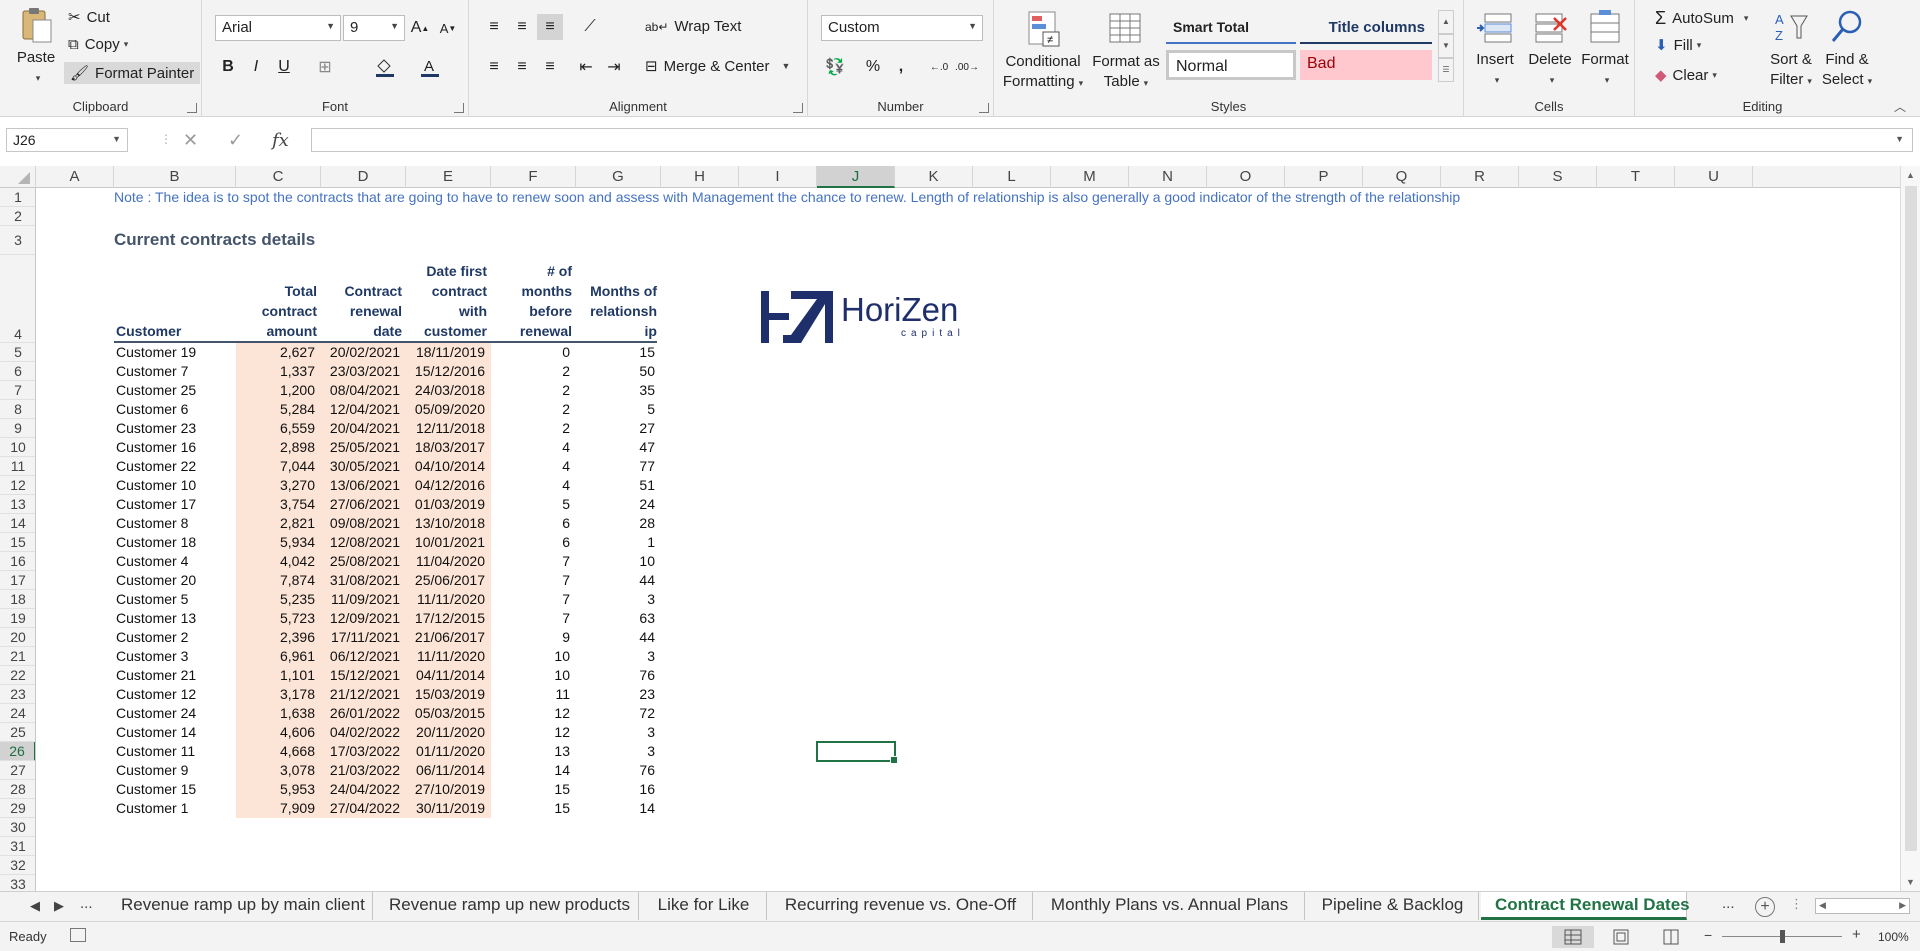  What do you see at coordinates (717, 66) in the screenshot?
I see `merge-center-button: ⊟ Merge & Center ▼` at bounding box center [717, 66].